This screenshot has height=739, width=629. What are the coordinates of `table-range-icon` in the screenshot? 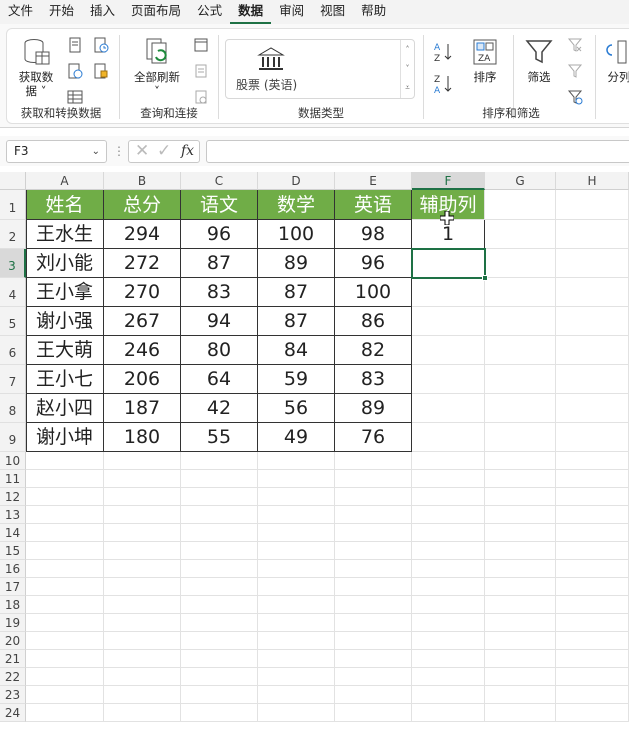 It's located at (75, 97).